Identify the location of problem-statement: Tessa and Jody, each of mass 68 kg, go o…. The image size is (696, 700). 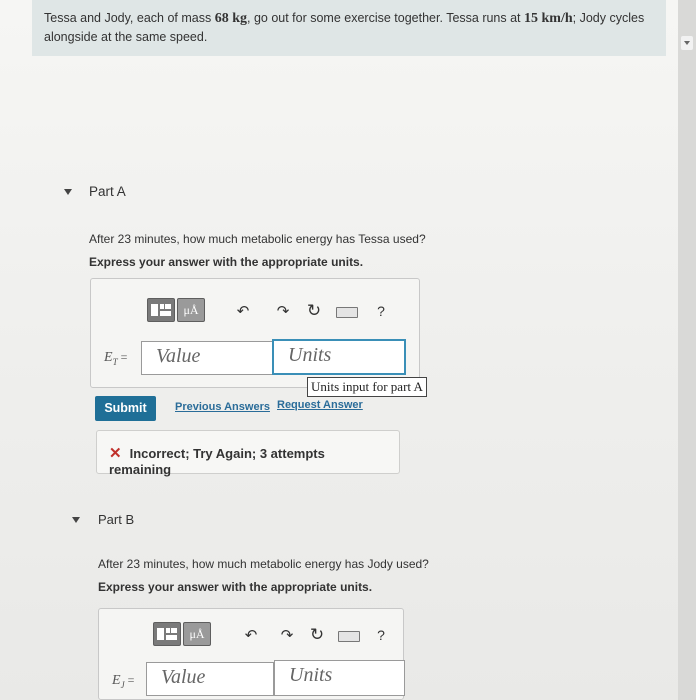
(349, 28).